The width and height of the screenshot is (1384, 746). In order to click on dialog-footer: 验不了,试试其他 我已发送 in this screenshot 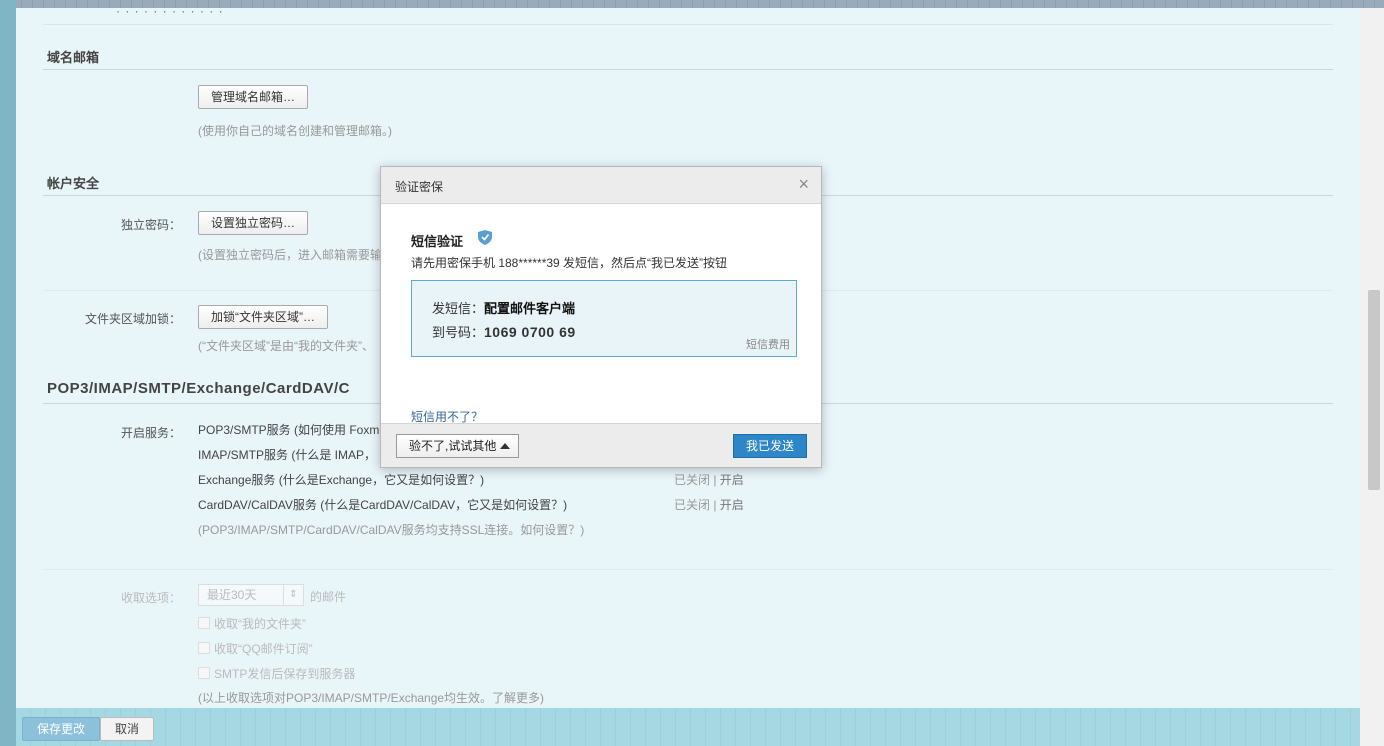, I will do `click(601, 445)`.